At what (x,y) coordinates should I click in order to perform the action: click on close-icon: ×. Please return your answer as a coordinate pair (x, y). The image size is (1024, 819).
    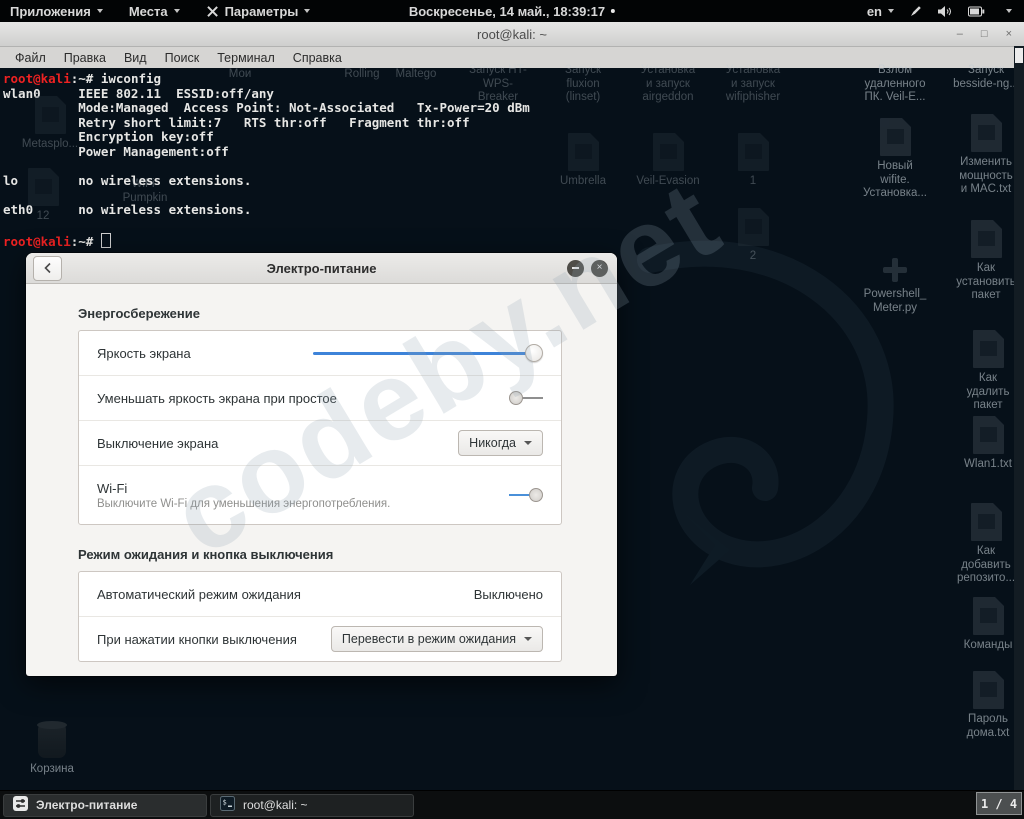
    Looking at the image, I should click on (599, 267).